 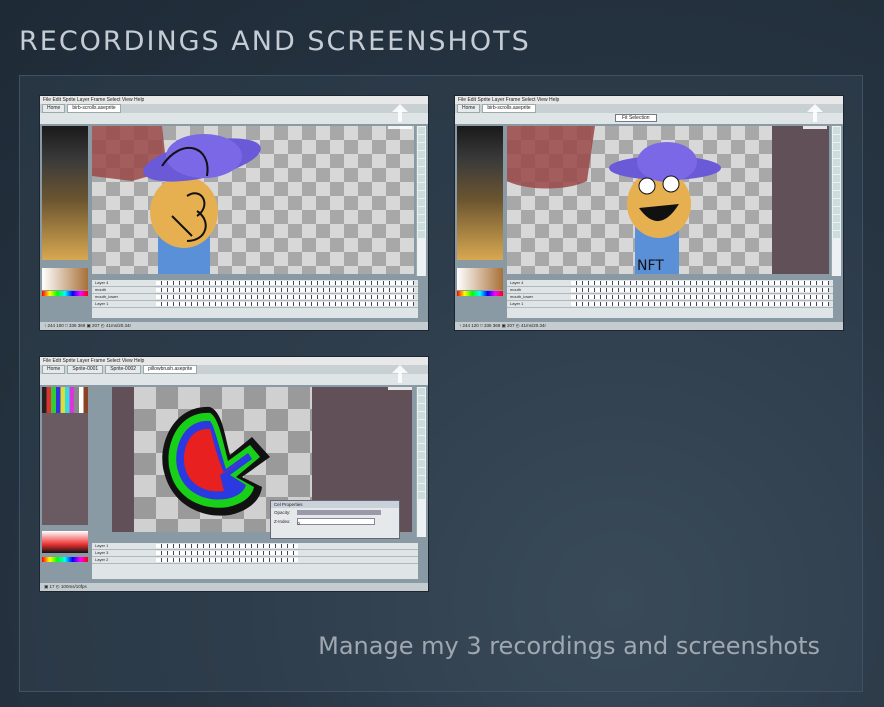 I want to click on app-statusbar: ▣ 17 ◴ 100ms/10fps, so click(x=234, y=587).